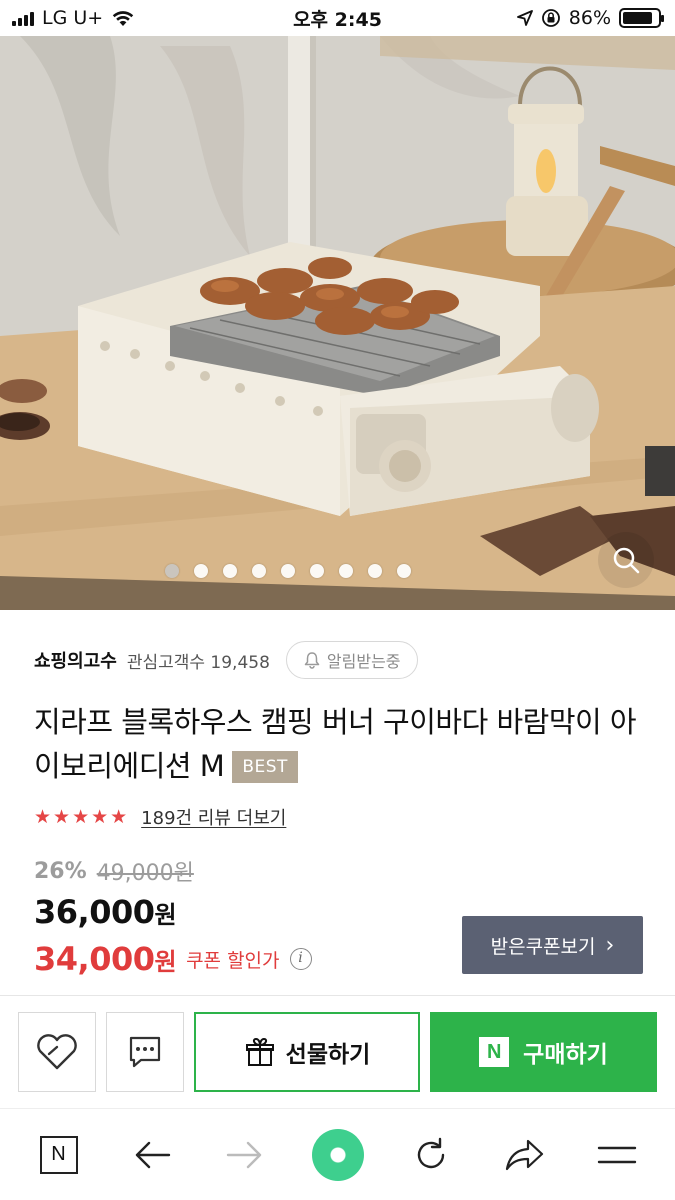 The width and height of the screenshot is (675, 1200). What do you see at coordinates (165, 915) in the screenshot?
I see `sale-price-unit: 원` at bounding box center [165, 915].